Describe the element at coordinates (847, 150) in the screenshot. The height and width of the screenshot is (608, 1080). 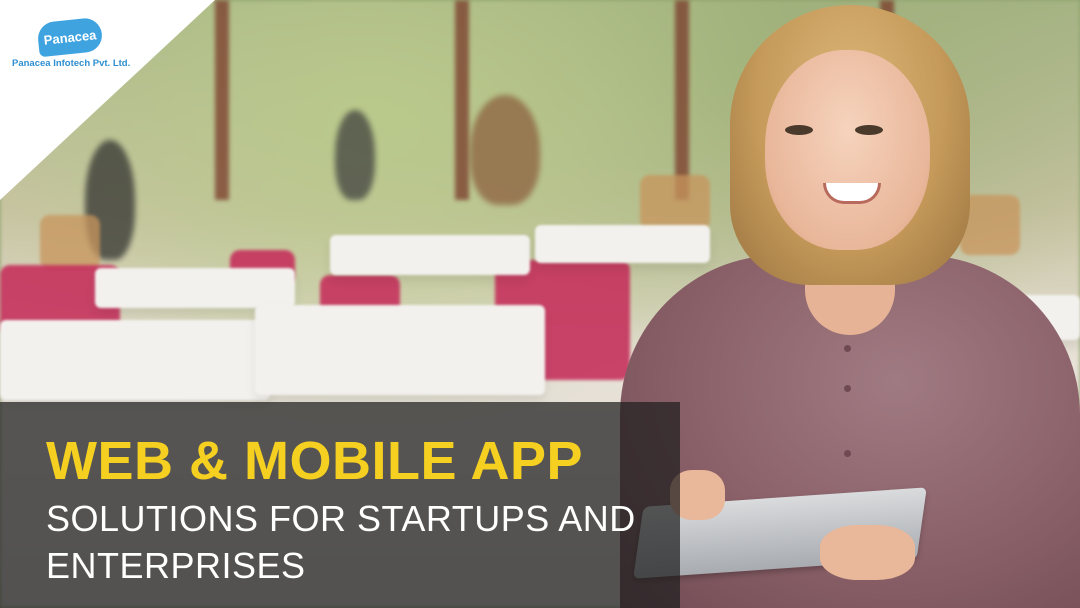
I see `face` at that location.